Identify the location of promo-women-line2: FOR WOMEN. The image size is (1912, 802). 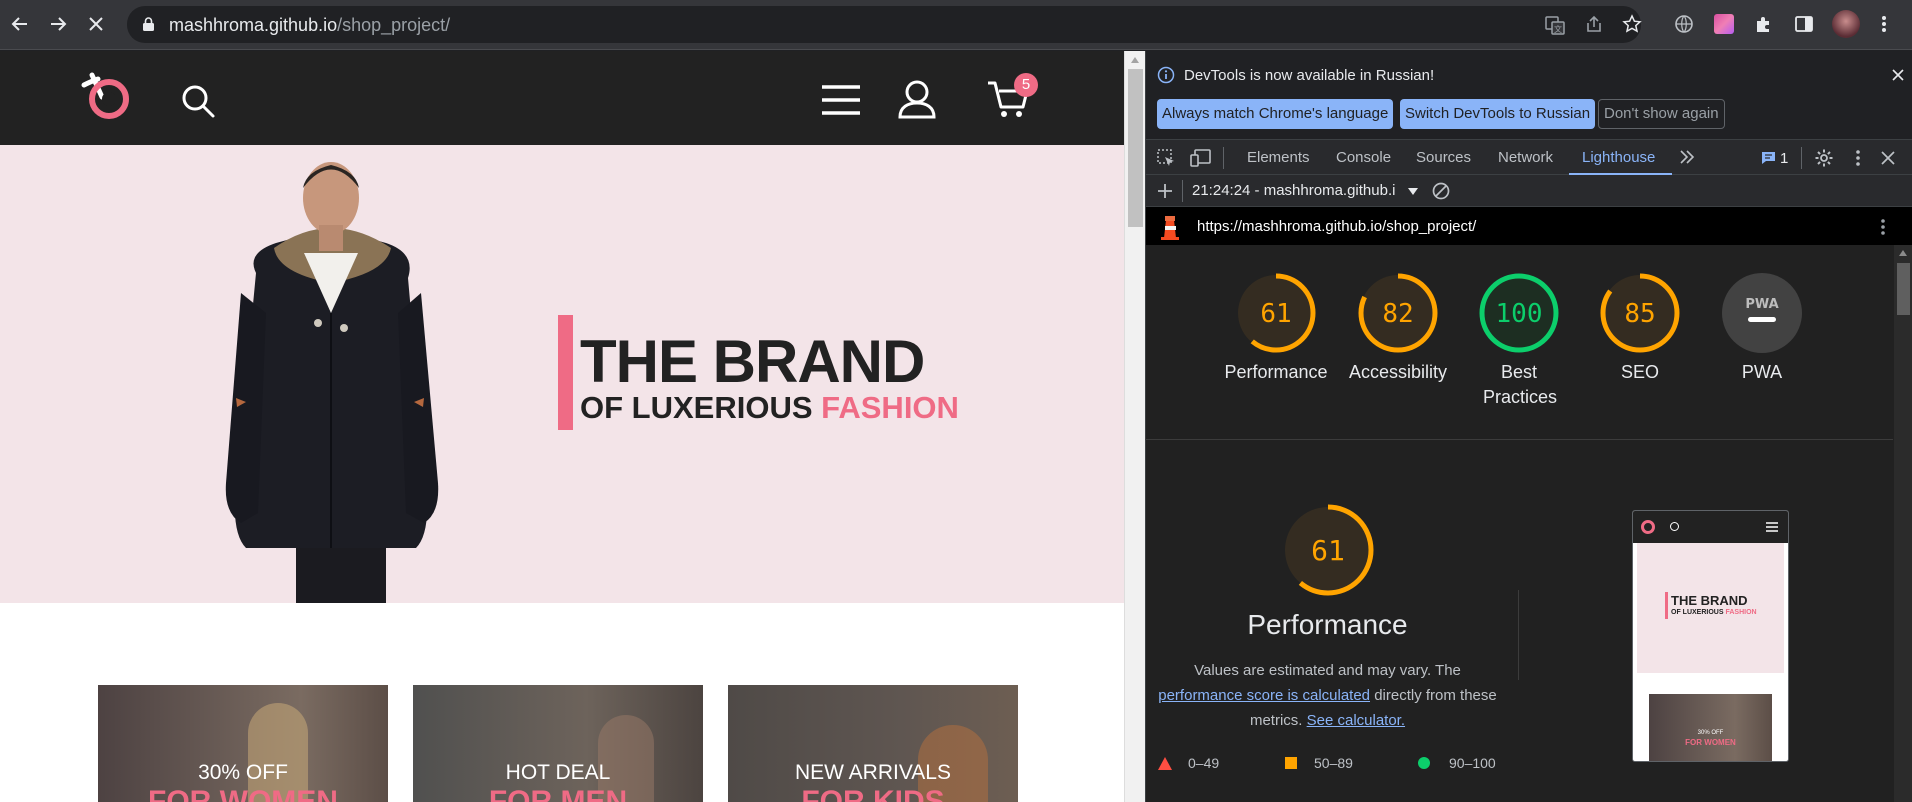
(243, 793).